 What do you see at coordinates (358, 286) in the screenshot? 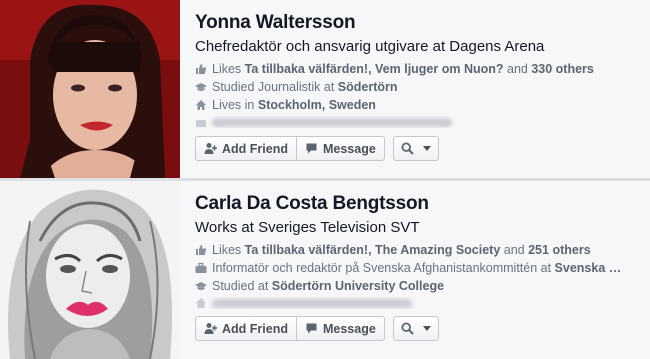
I see `school-link: Södertörn University College` at bounding box center [358, 286].